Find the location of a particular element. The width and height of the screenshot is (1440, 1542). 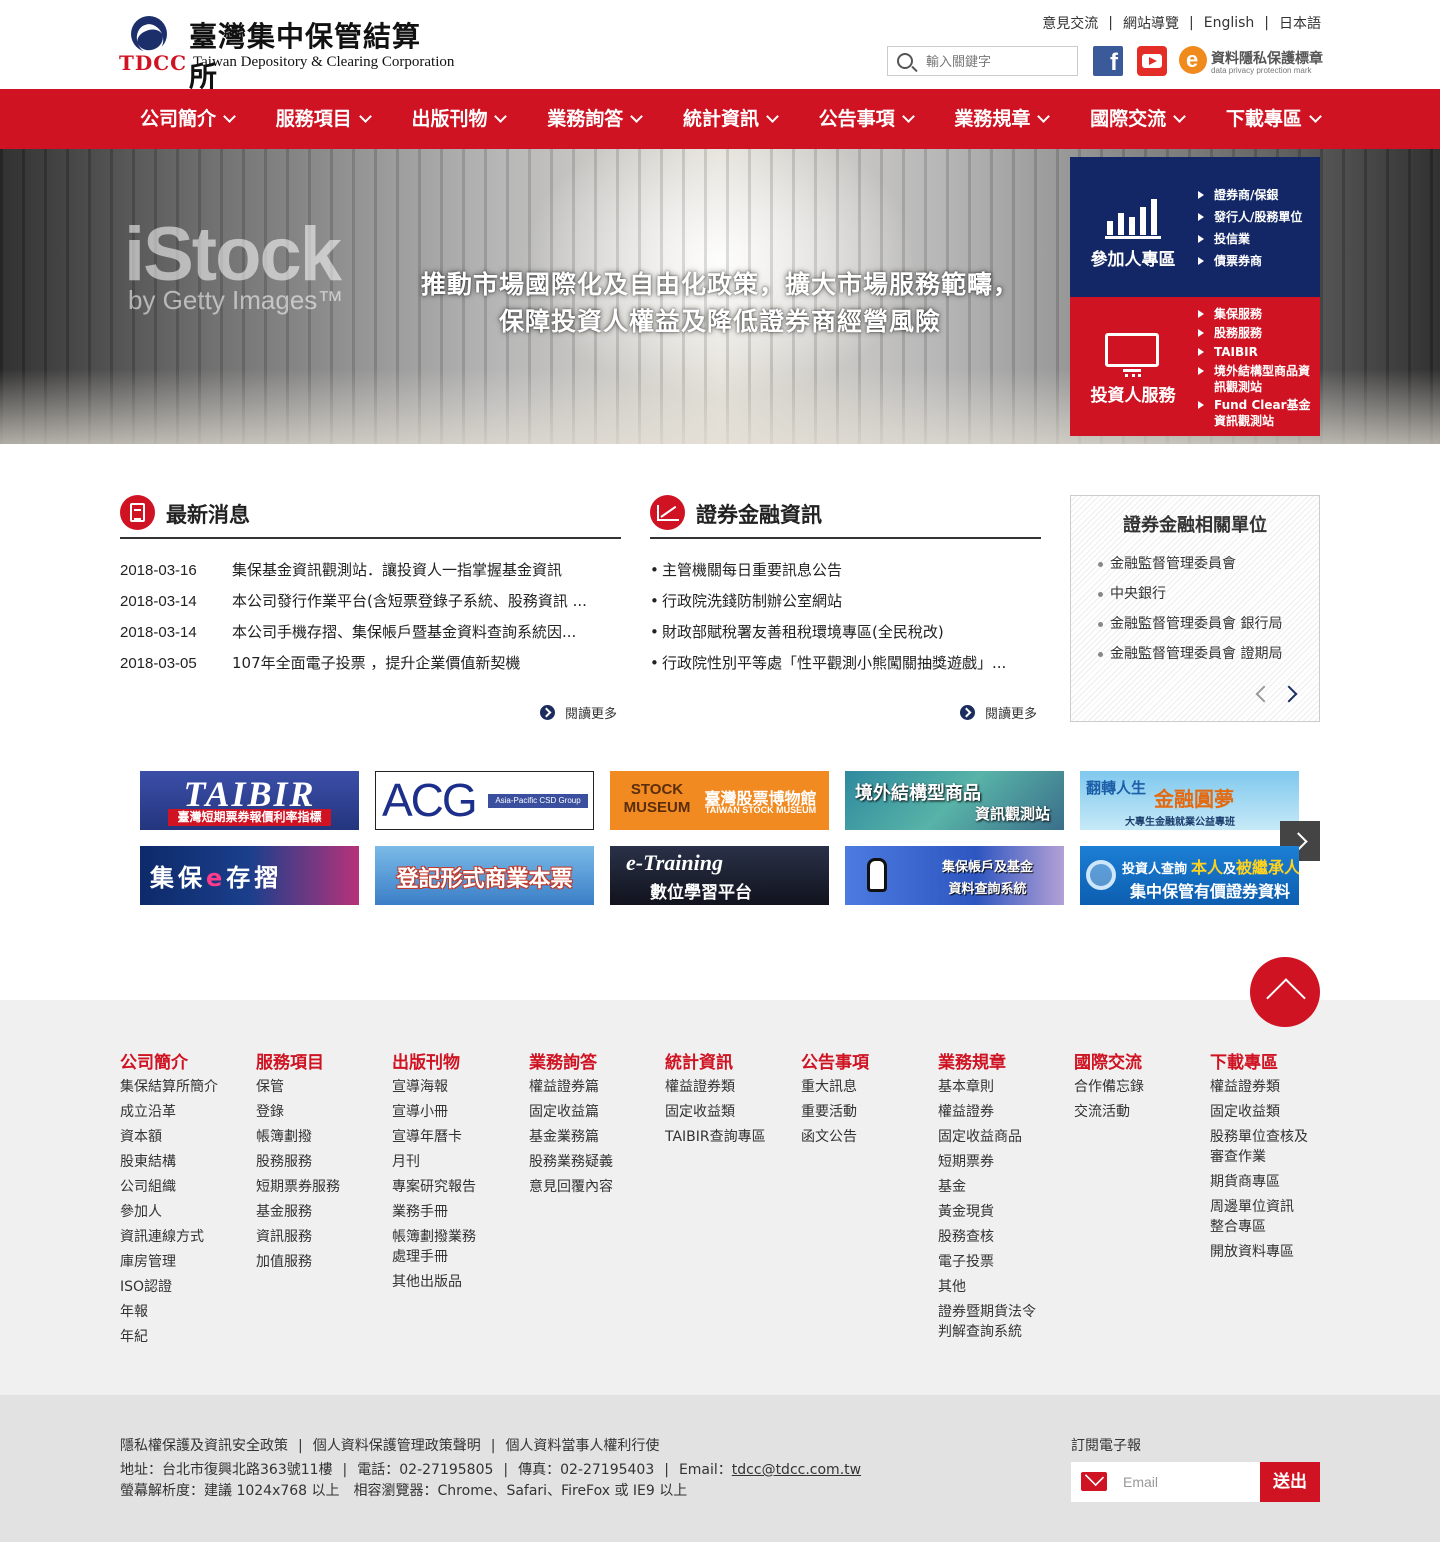

sitemap-link: 交流活動 is located at coordinates (1139, 1112).